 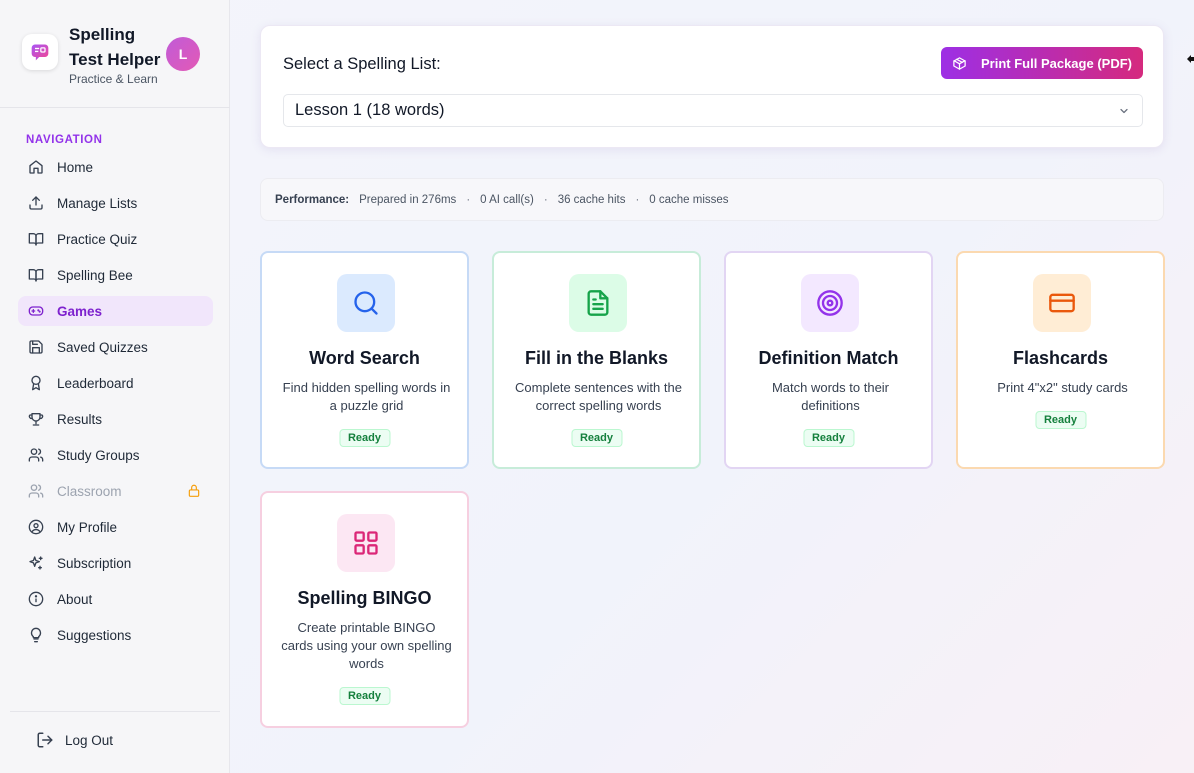 What do you see at coordinates (408, 199) in the screenshot?
I see `performance-prepared: Prepared in 276ms` at bounding box center [408, 199].